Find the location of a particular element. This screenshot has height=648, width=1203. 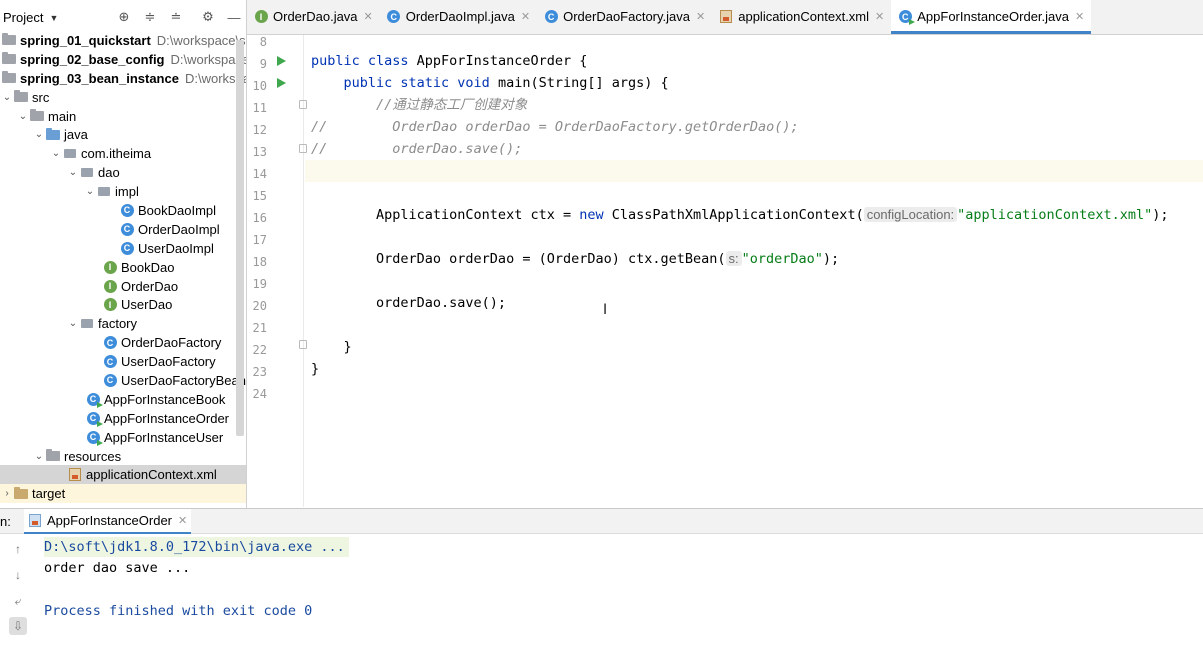

tree-item-interface: I OrderDao is located at coordinates (123, 286).